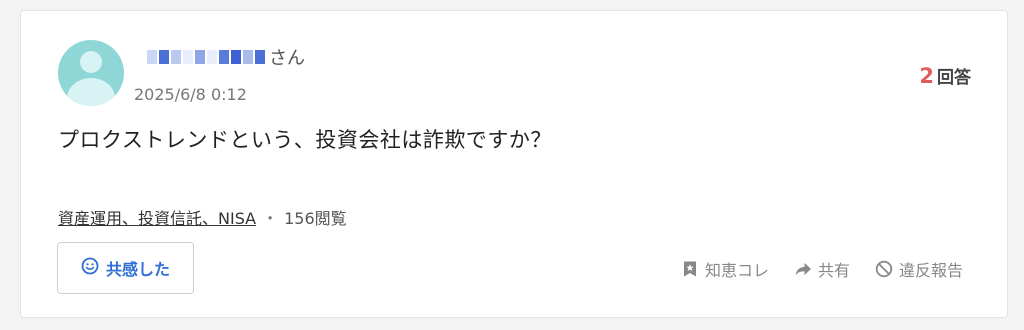 This screenshot has height=330, width=1024. I want to click on share-button: 共有, so click(822, 269).